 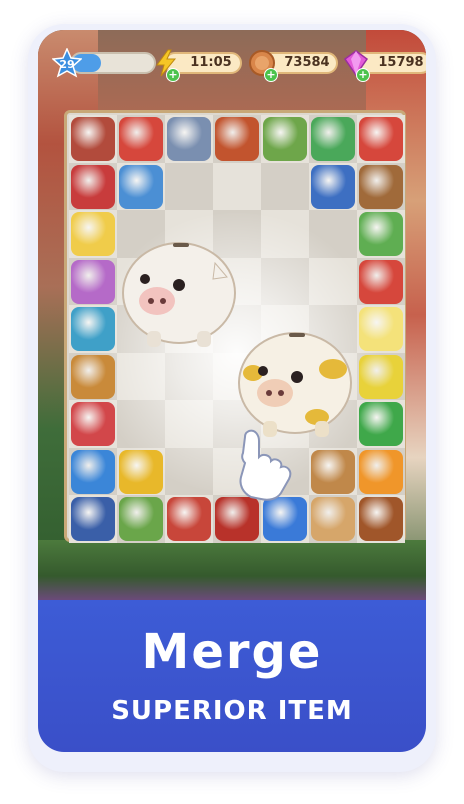 I want to click on beach-umbrella-icon, so click(x=93, y=329).